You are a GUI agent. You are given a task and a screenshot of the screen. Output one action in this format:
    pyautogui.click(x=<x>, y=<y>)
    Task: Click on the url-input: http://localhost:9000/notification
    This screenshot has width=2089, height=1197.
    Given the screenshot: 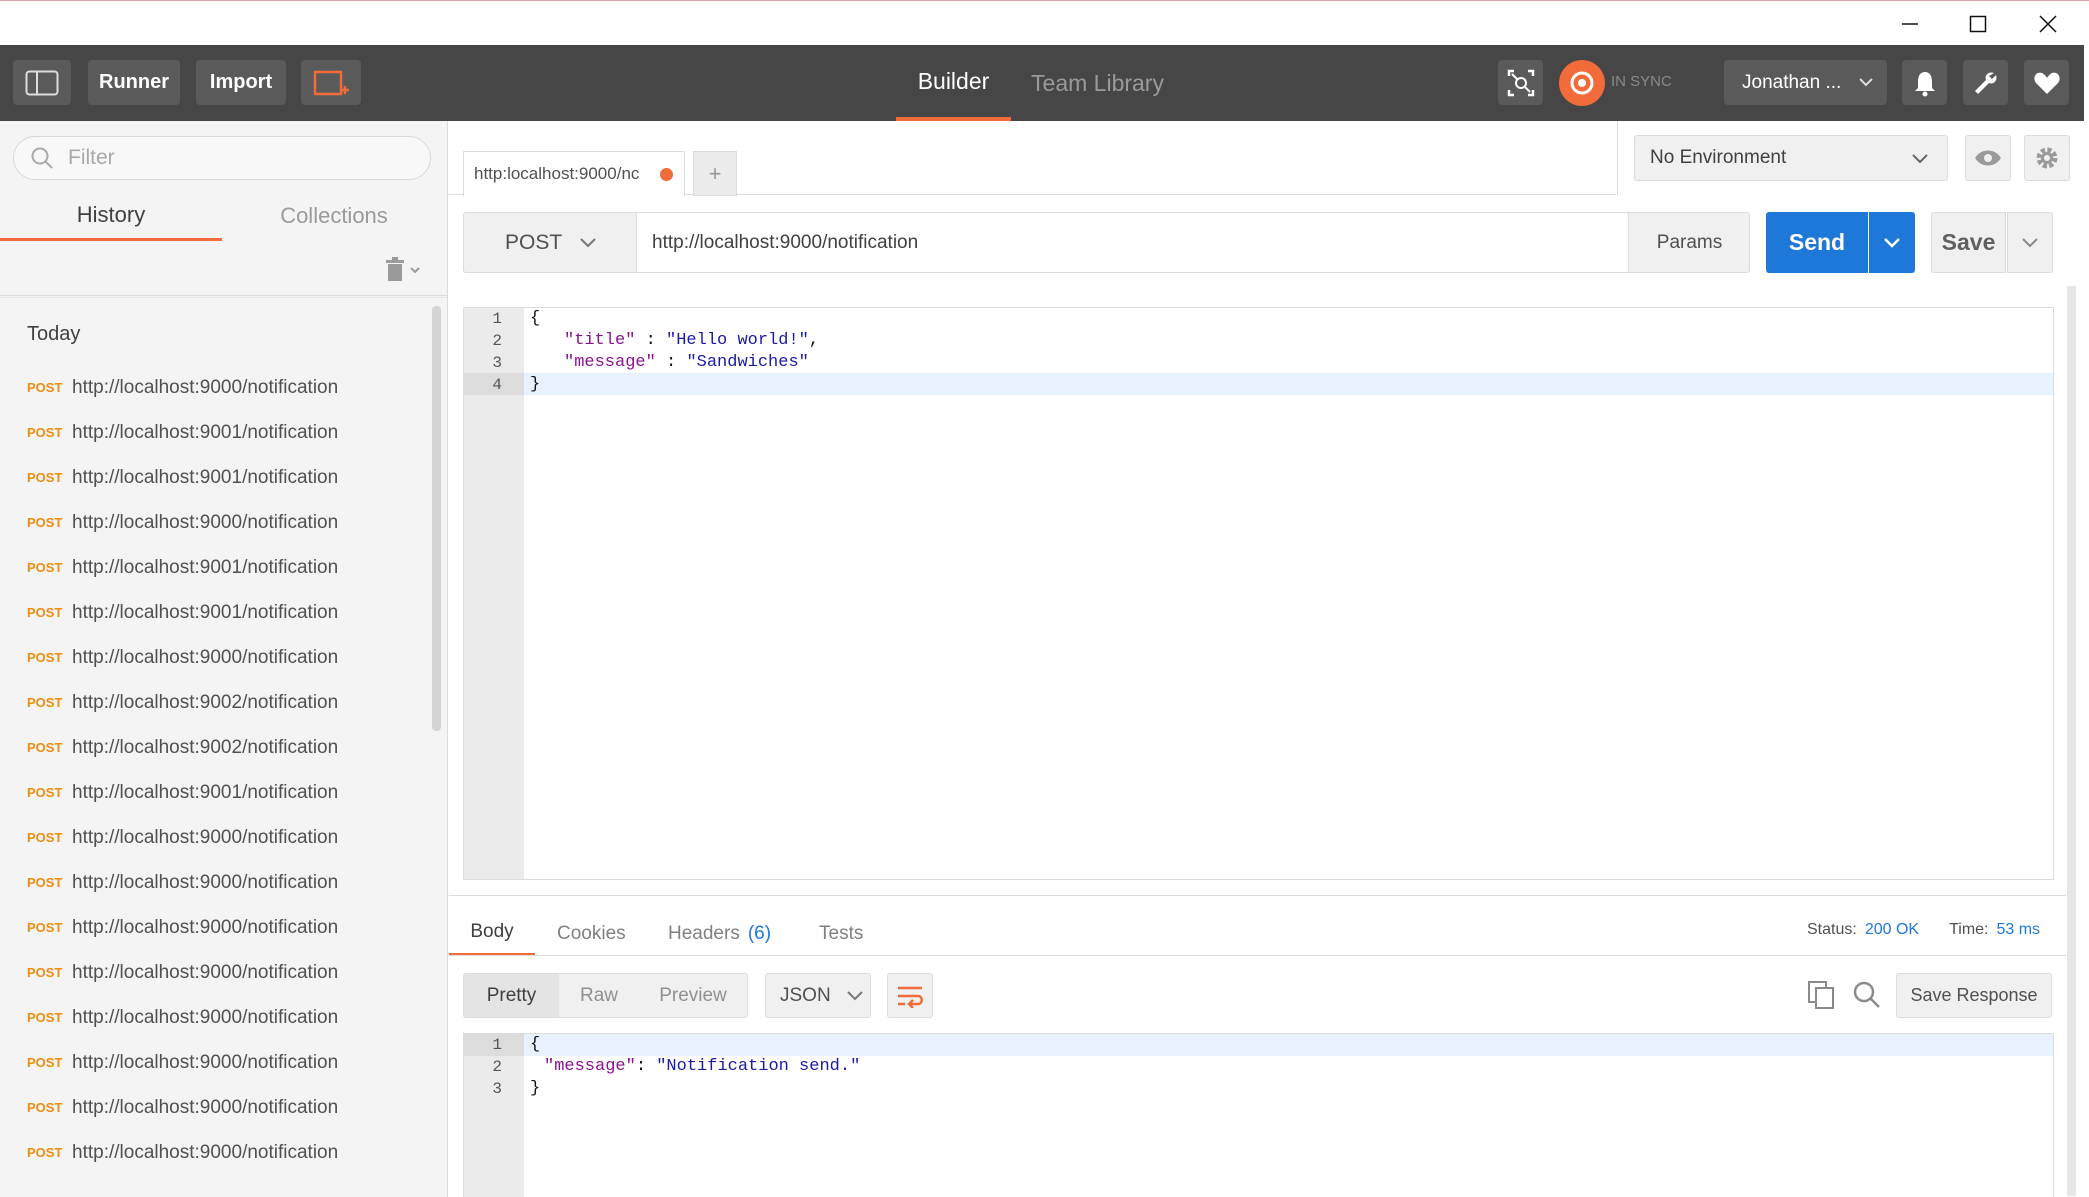 What is the action you would take?
    pyautogui.click(x=1132, y=242)
    